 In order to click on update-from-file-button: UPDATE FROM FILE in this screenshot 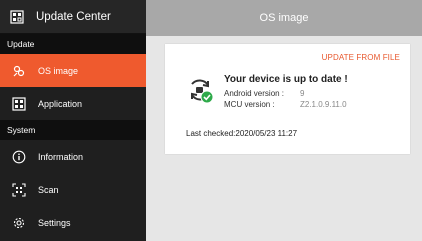, I will do `click(361, 57)`.